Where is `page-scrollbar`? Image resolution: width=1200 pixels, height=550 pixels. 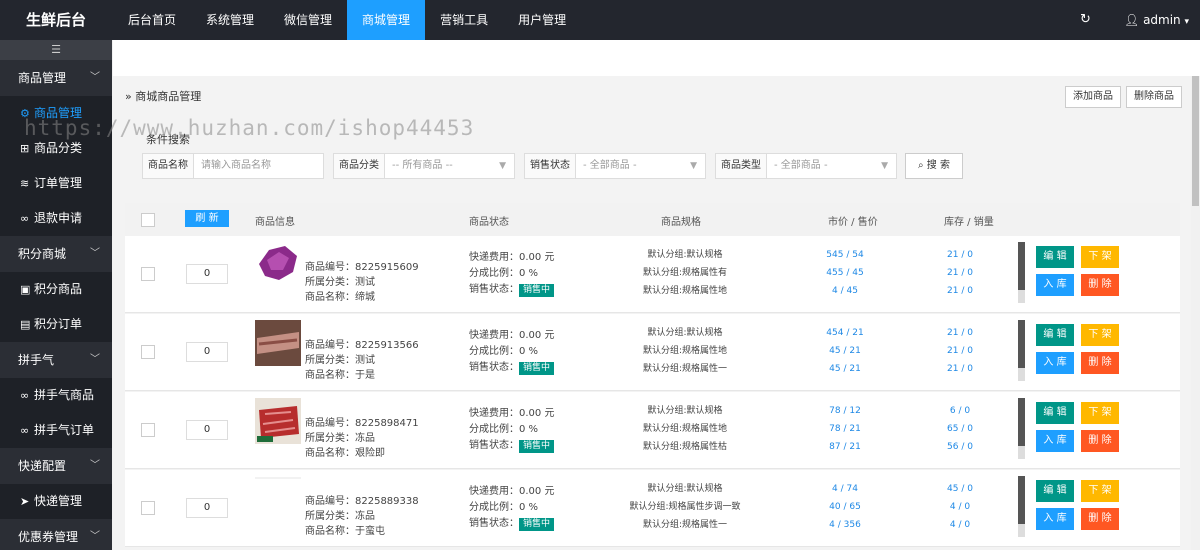
page-scrollbar is located at coordinates (1195, 313).